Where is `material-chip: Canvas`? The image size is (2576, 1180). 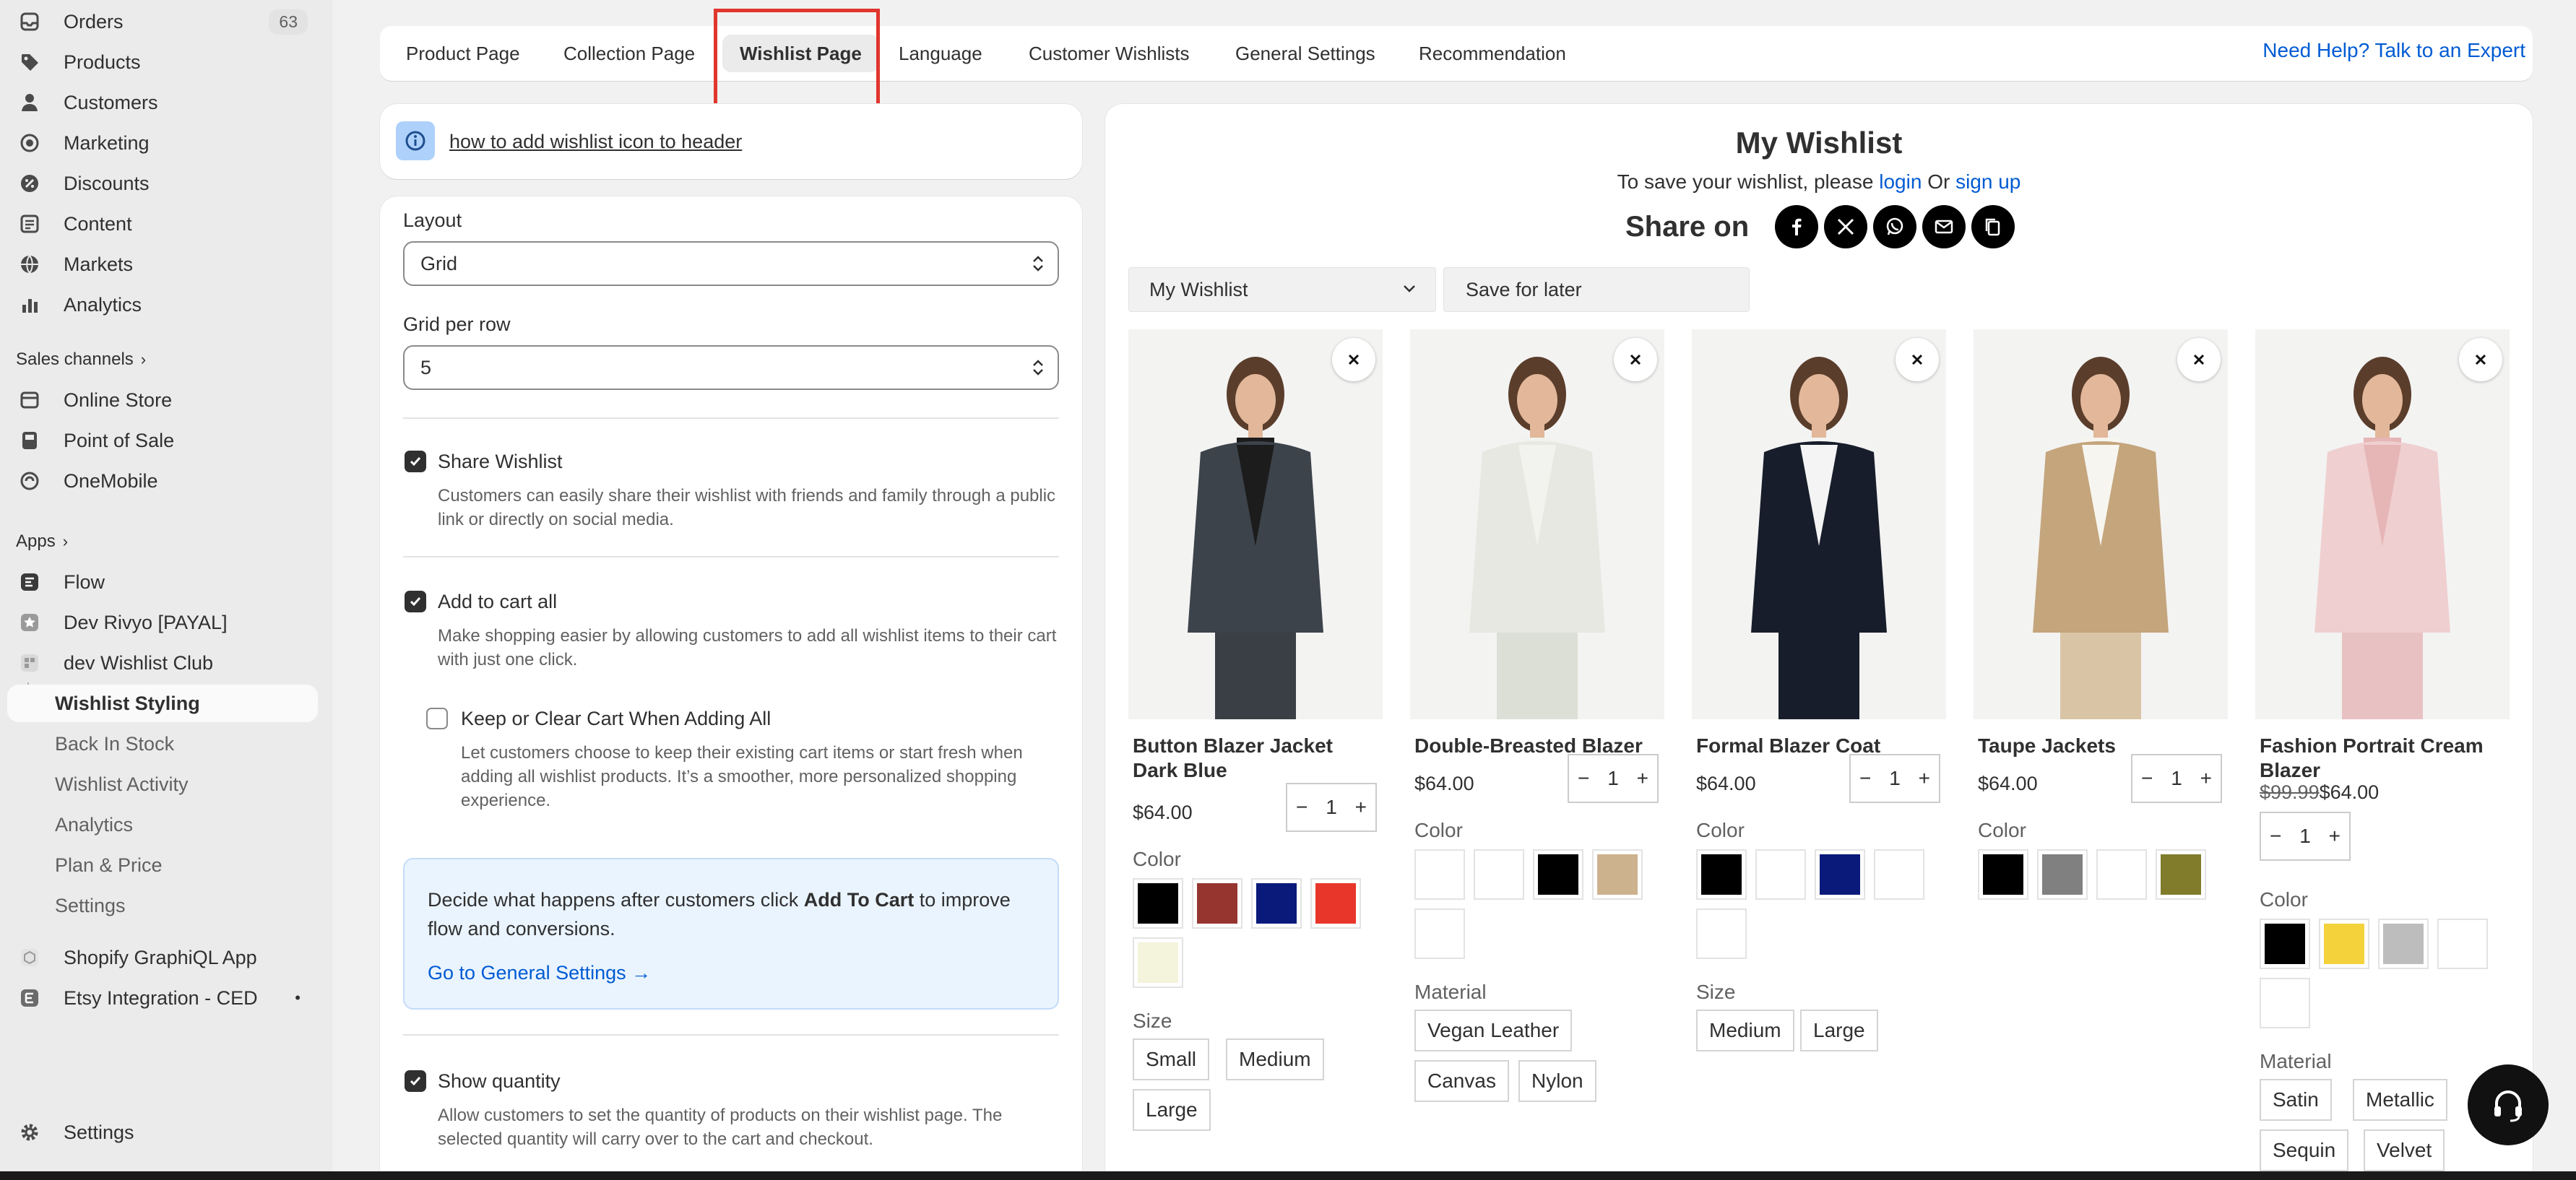 material-chip: Canvas is located at coordinates (1461, 1081).